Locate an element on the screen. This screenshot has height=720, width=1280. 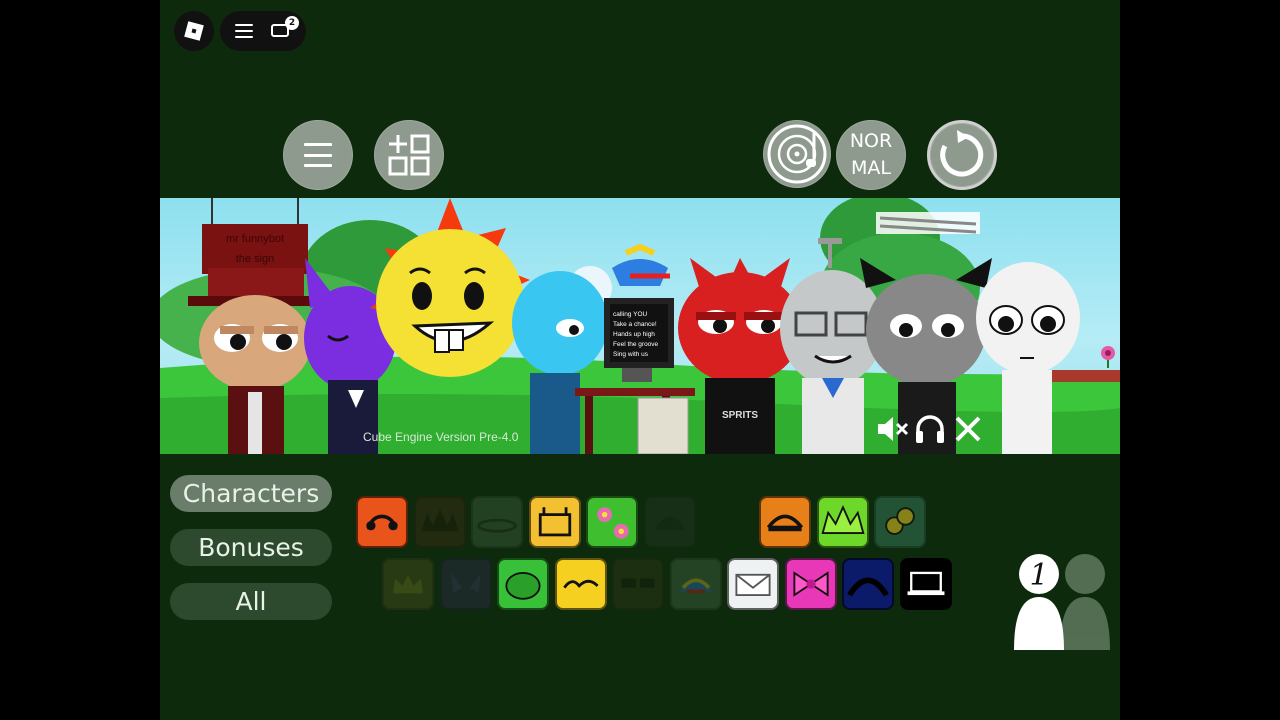
menu-icon is located at coordinates (318, 155).